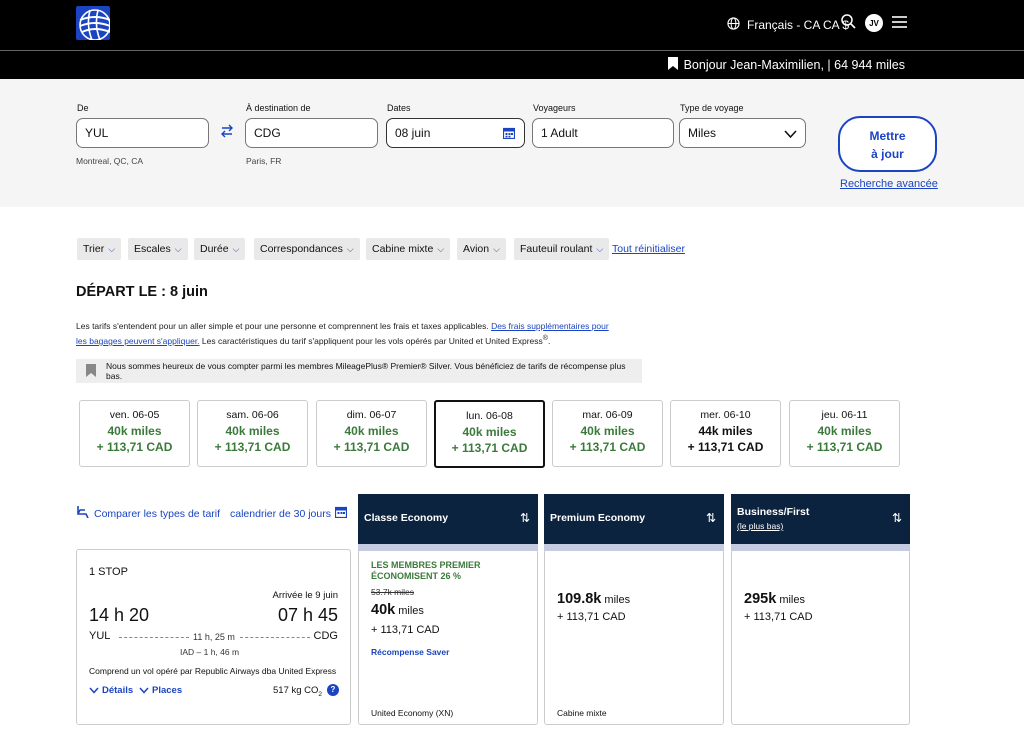  Describe the element at coordinates (742, 133) in the screenshot. I see `trip-type-select: Miles` at that location.